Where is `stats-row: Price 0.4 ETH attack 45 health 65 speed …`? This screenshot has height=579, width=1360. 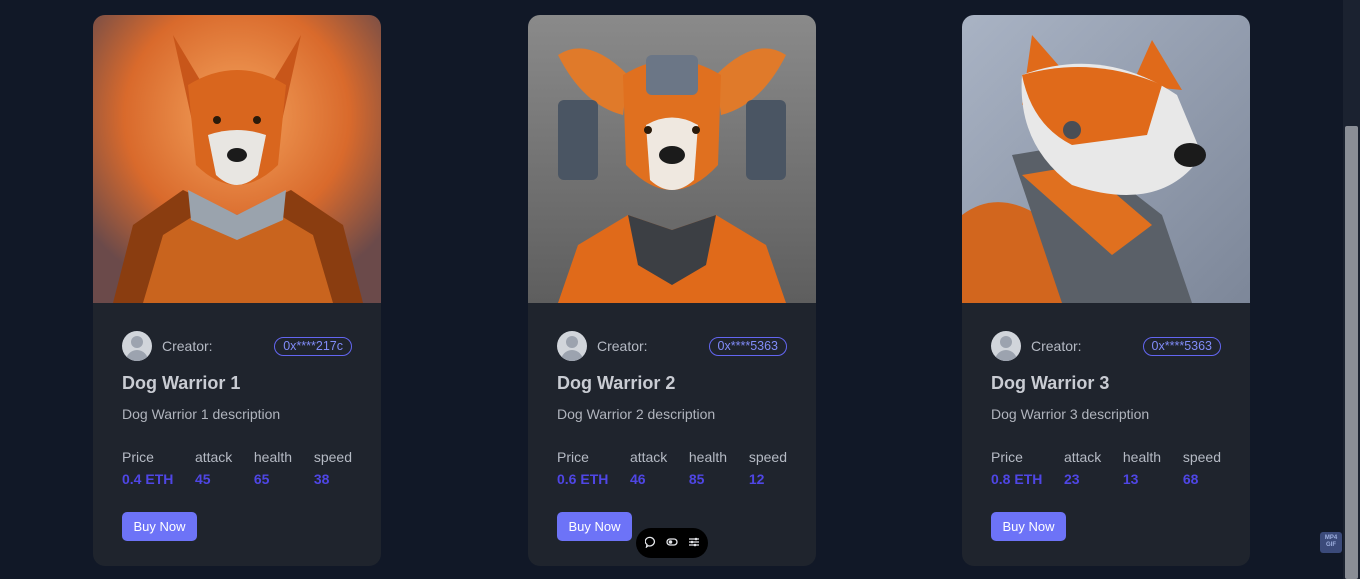 stats-row: Price 0.4 ETH attack 45 health 65 speed … is located at coordinates (237, 468).